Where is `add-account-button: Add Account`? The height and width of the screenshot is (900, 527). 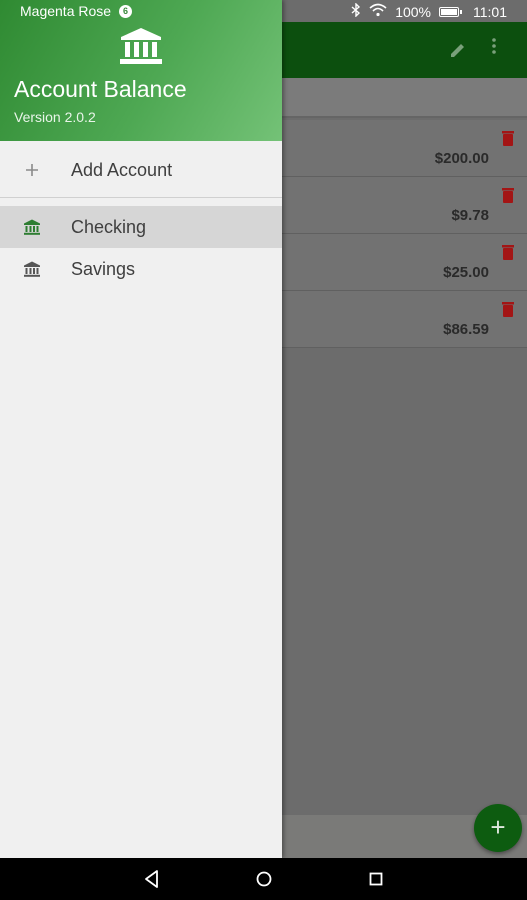
add-account-button: Add Account is located at coordinates (141, 170).